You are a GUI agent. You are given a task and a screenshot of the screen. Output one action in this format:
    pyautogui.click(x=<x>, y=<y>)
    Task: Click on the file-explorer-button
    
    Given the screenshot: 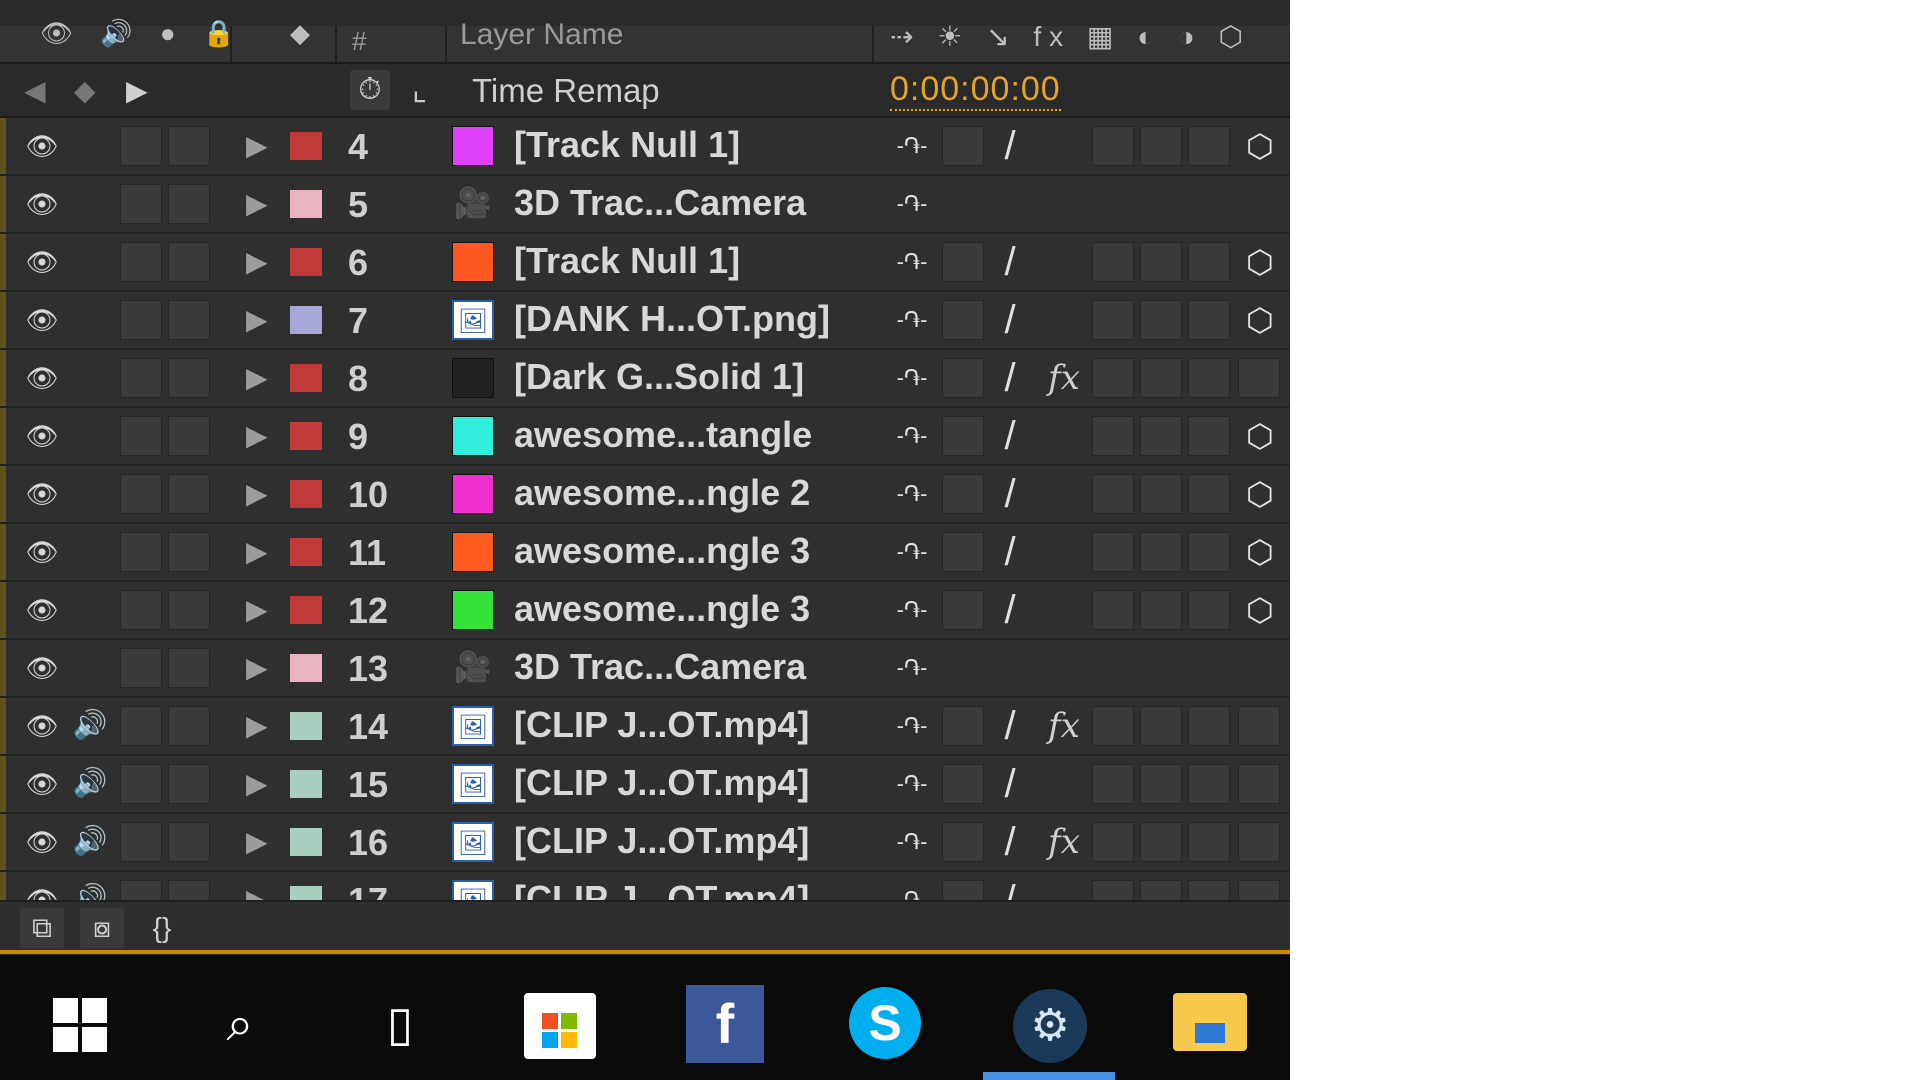 What is the action you would take?
    pyautogui.click(x=1210, y=1025)
    